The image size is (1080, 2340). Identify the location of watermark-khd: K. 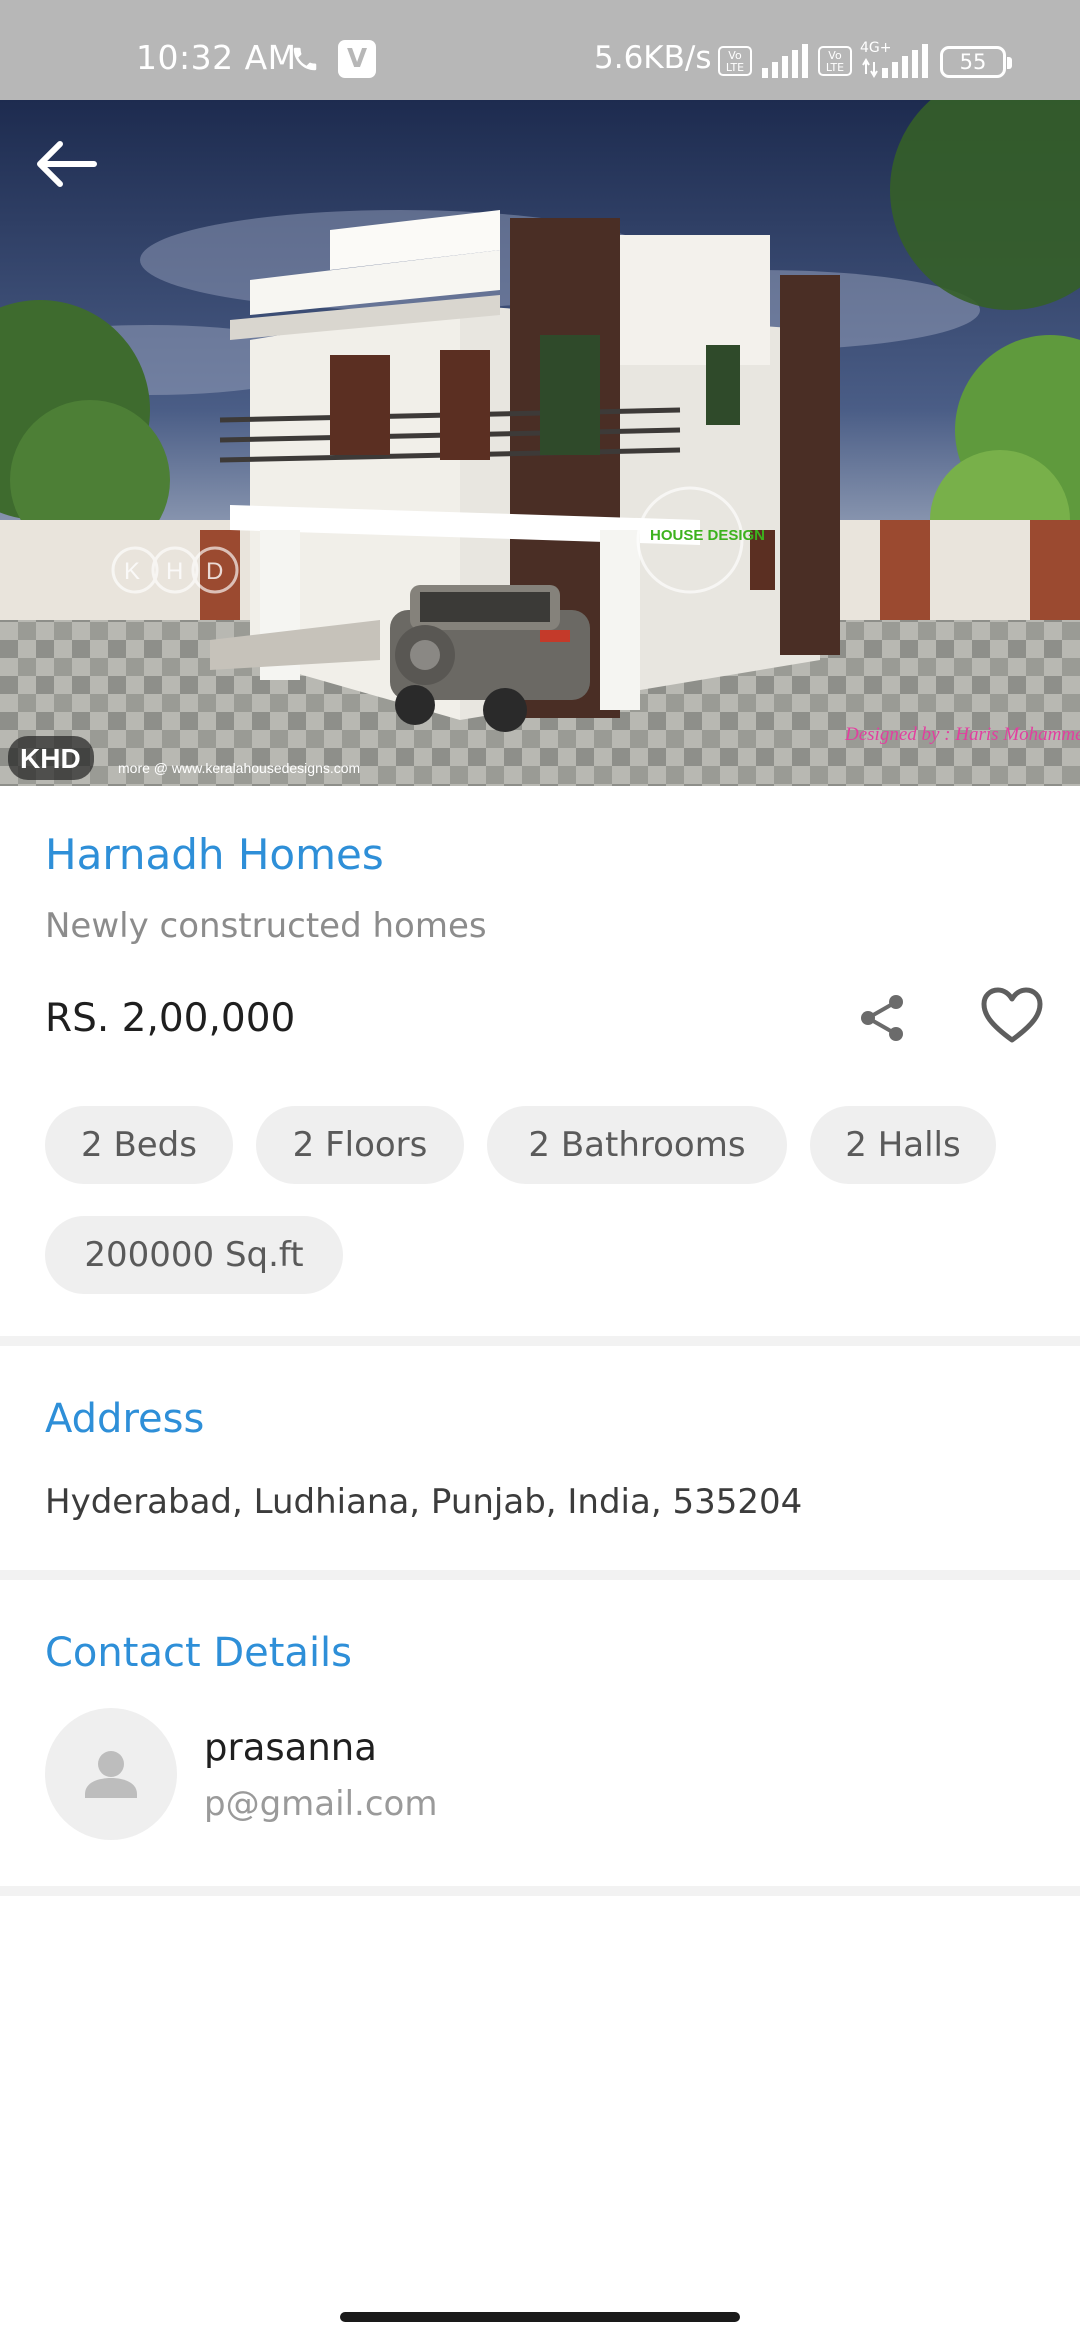
(132, 571).